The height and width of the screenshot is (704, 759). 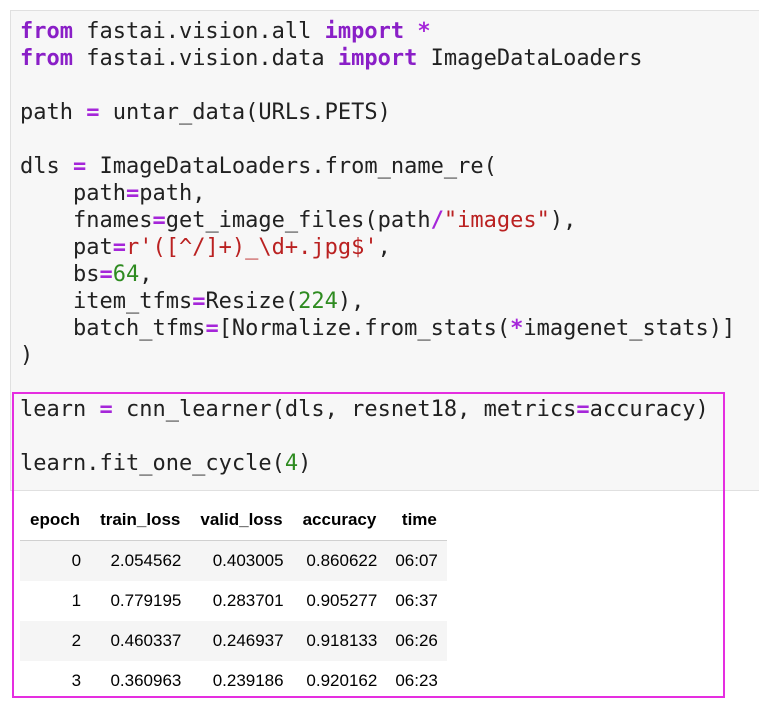 I want to click on code-line-11: item_tfms=Resize(224),, so click(x=192, y=301).